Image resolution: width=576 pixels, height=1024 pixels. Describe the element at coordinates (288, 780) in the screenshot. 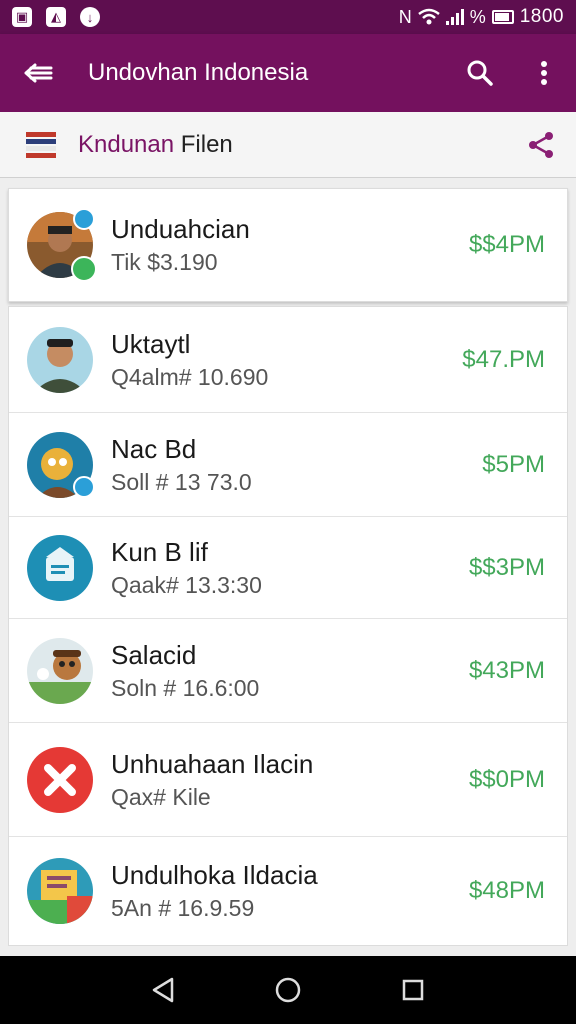

I see `list-item: Unhuahaan Ilacin Qax# Kile $$0PM` at that location.